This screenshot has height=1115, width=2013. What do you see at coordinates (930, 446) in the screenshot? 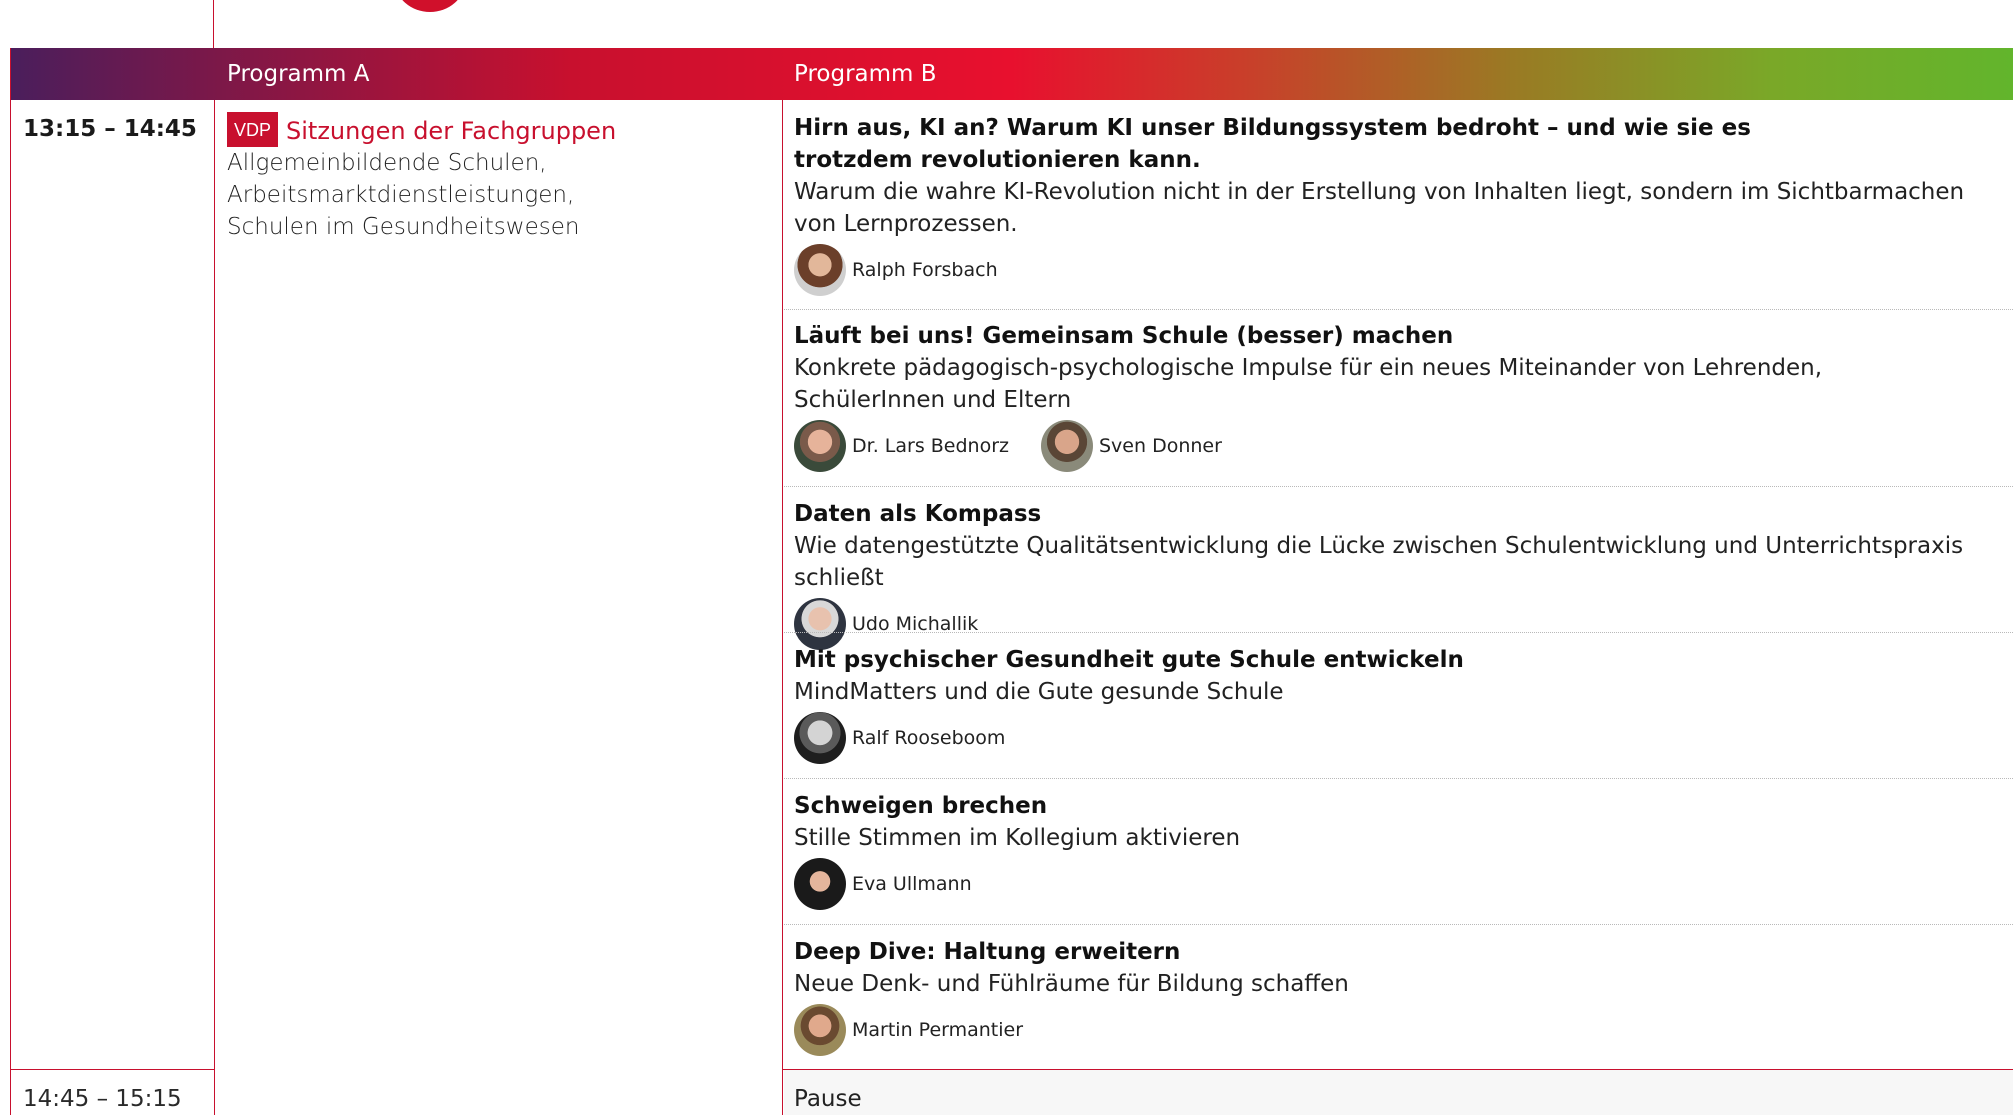
I see `speaker-name: Dr. Lars Bednorz` at bounding box center [930, 446].